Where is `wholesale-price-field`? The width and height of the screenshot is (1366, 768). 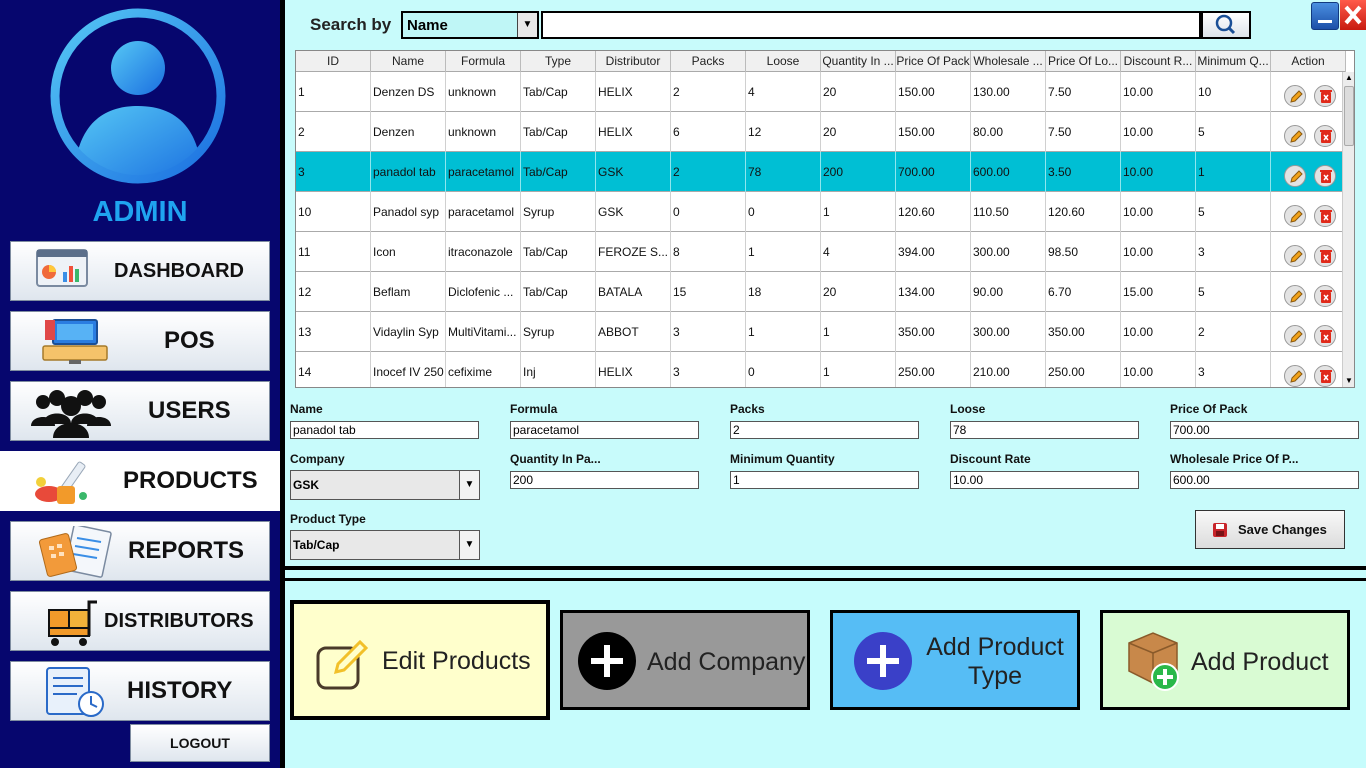
wholesale-price-field is located at coordinates (1264, 480).